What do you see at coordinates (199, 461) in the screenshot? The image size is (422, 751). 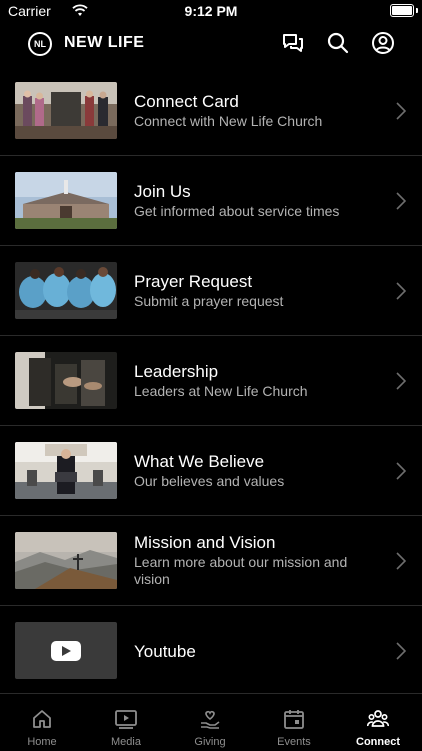 I see `list-item-title: What We Believe` at bounding box center [199, 461].